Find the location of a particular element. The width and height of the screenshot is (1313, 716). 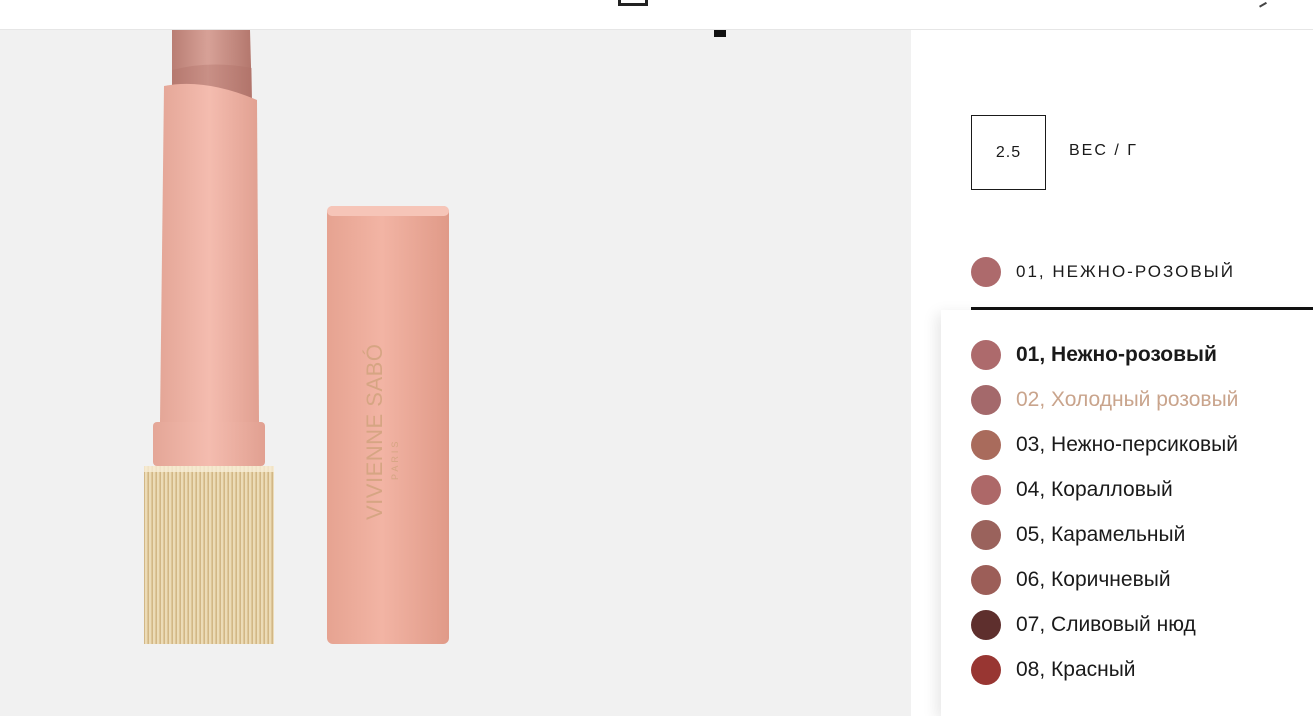

shade-option-label: 06, Коричневый is located at coordinates (1093, 579).